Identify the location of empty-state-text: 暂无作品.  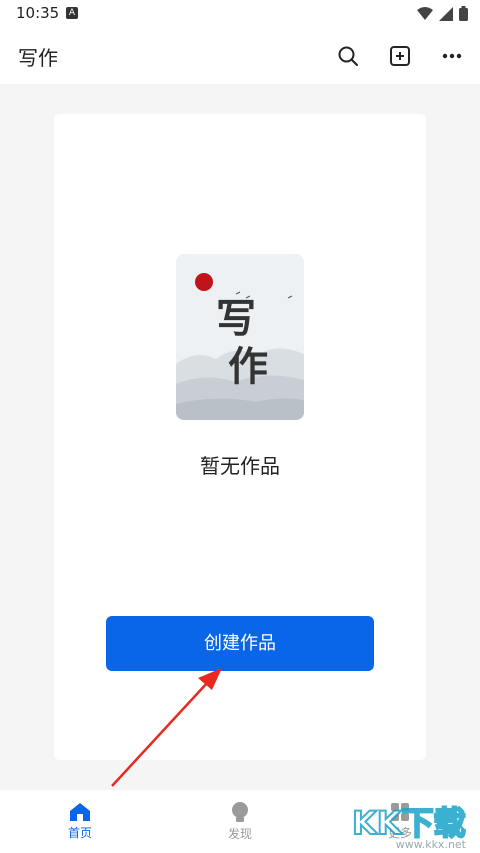
(240, 466).